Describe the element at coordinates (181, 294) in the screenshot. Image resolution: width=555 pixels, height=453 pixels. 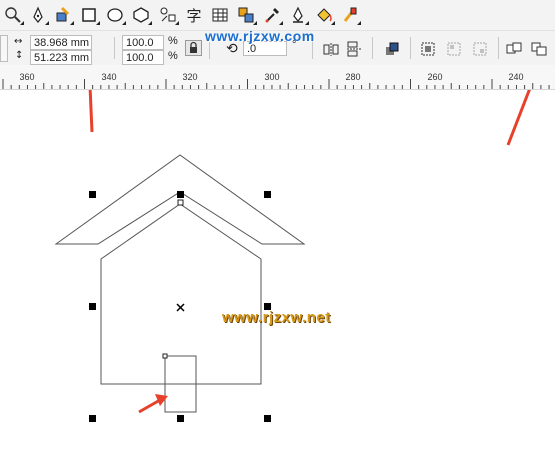
I see `house-body-shape` at that location.